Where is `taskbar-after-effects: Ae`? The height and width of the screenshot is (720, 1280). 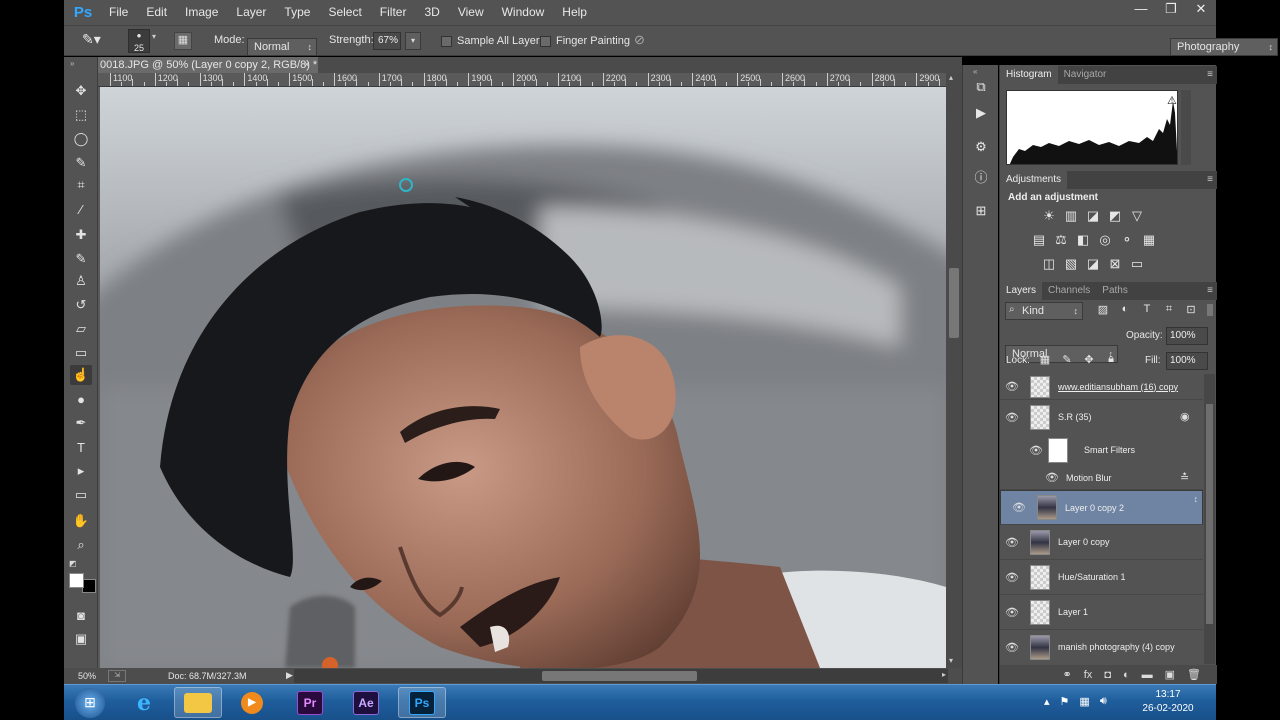 taskbar-after-effects: Ae is located at coordinates (366, 702).